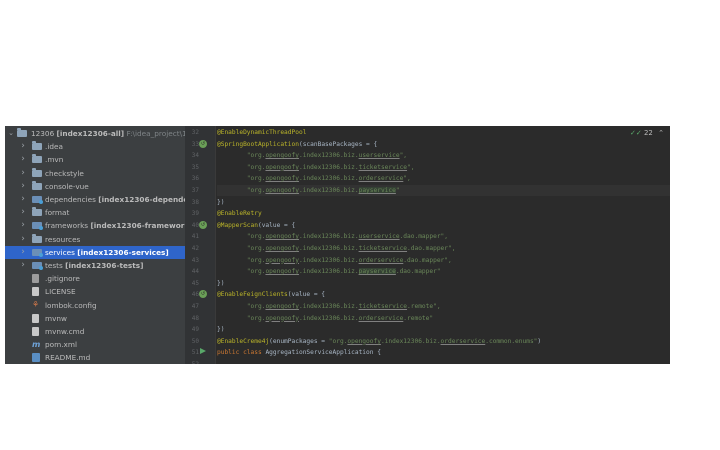  What do you see at coordinates (418, 272) in the screenshot?
I see `code-token: .dao.mapper"` at bounding box center [418, 272].